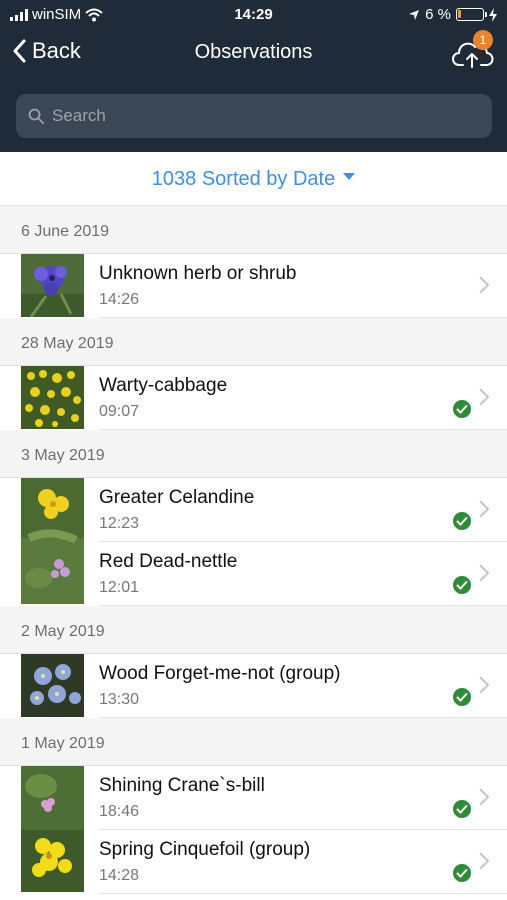  I want to click on upload-count-badge: 1, so click(483, 40).